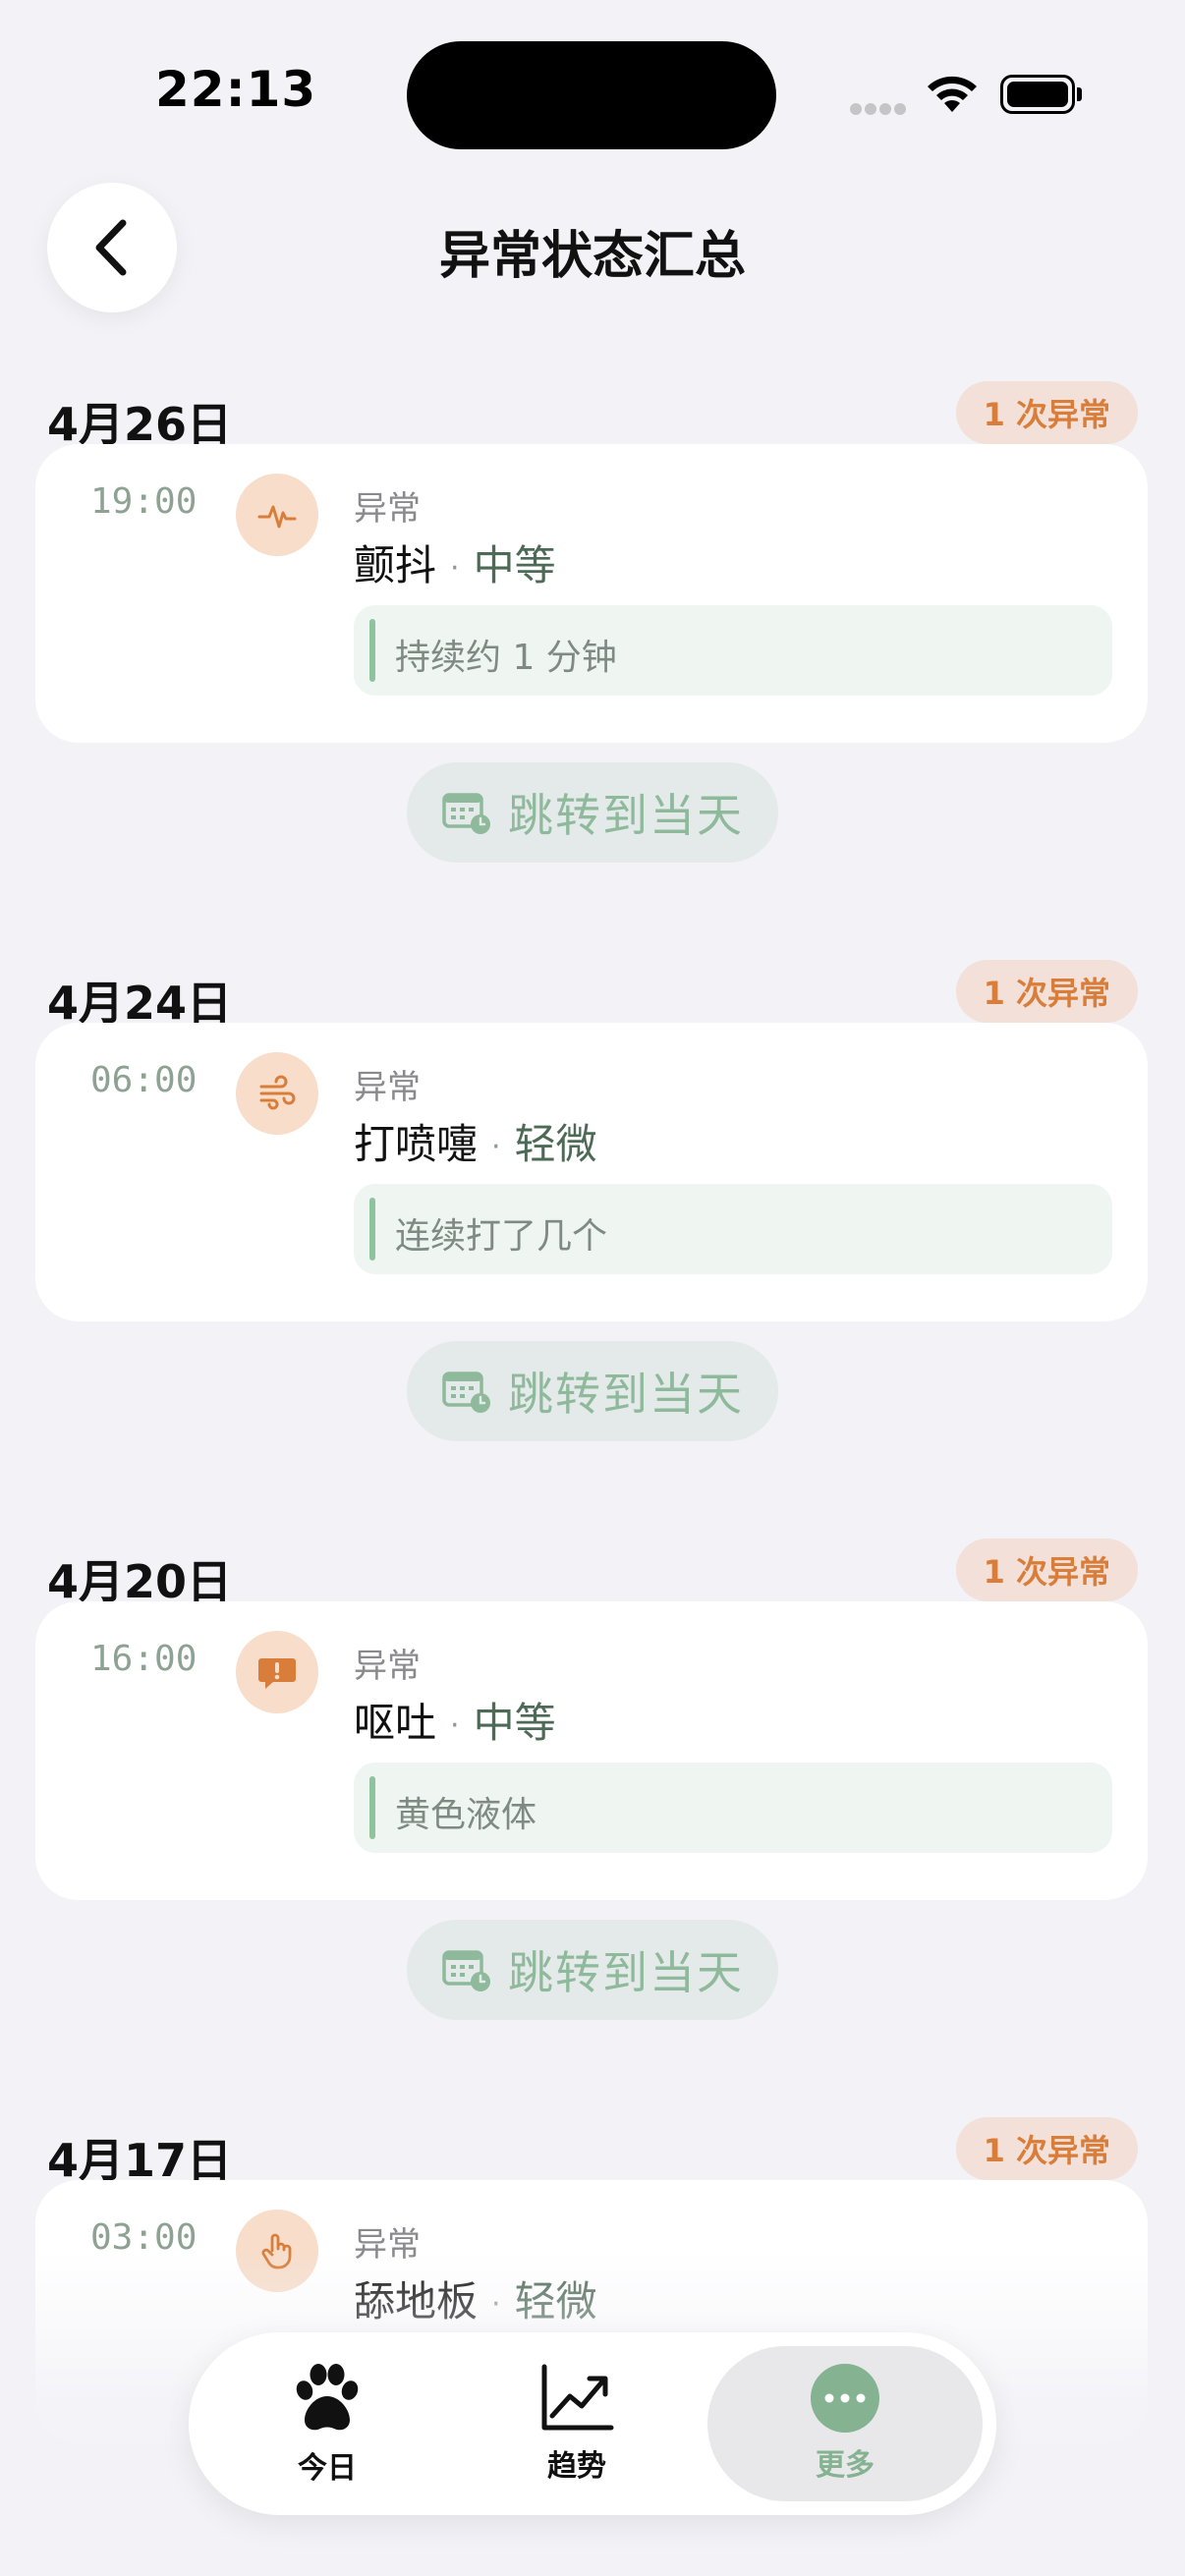  Describe the element at coordinates (416, 1144) in the screenshot. I see `anomaly-title: 打喷嚏` at that location.